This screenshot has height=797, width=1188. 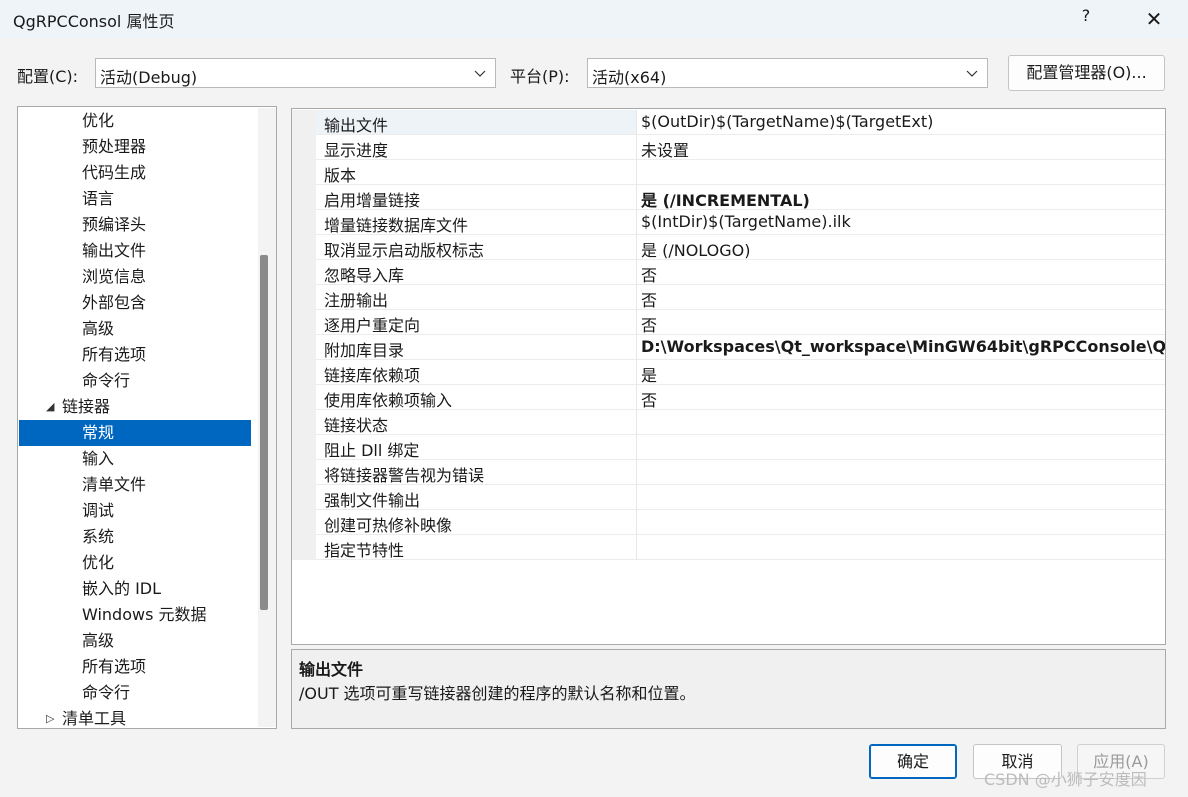 What do you see at coordinates (135, 717) in the screenshot?
I see `tree-item: ▷ 清单工具` at bounding box center [135, 717].